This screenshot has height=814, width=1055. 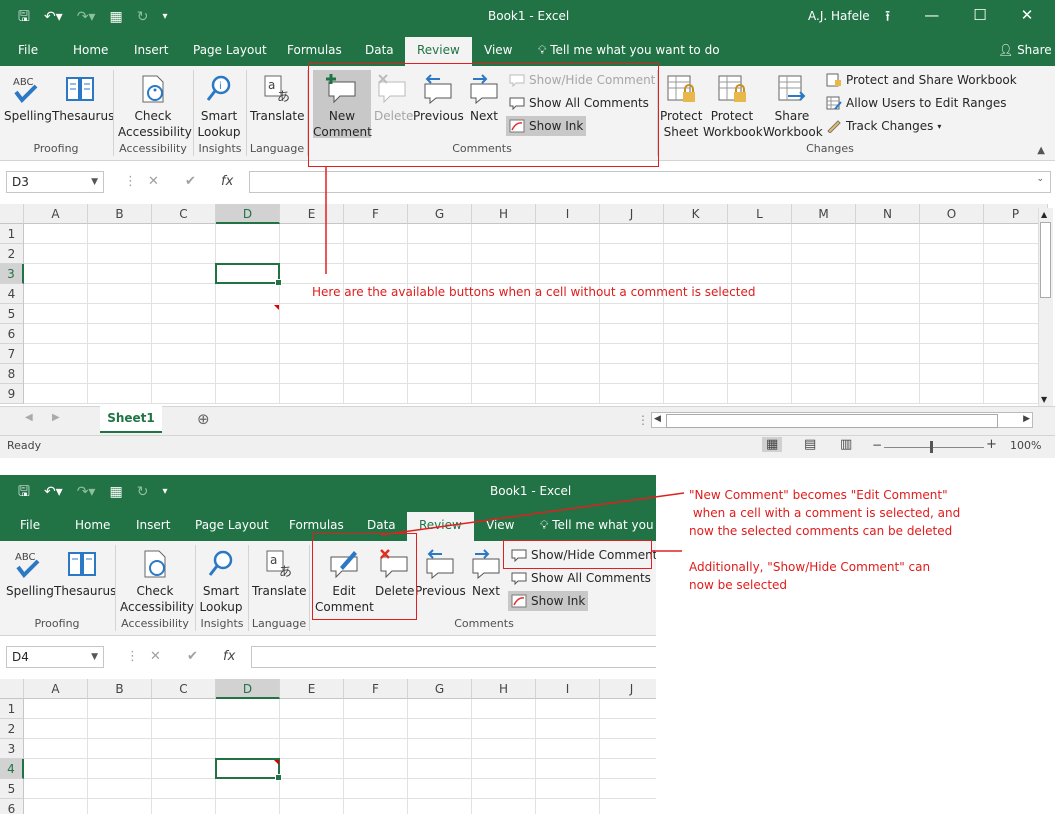 What do you see at coordinates (364, 576) in the screenshot?
I see `annotation-box-edit-delete` at bounding box center [364, 576].